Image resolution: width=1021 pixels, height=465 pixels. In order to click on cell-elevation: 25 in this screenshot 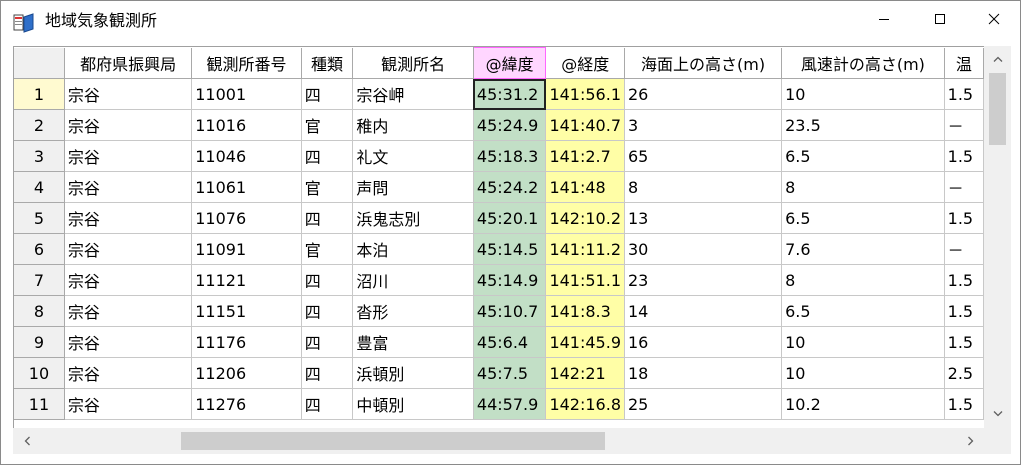, I will do `click(703, 404)`.